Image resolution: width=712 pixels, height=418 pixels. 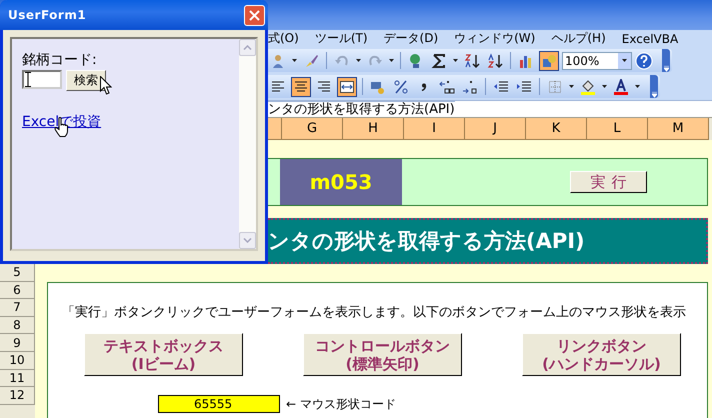 I want to click on column-header: K, so click(x=556, y=129).